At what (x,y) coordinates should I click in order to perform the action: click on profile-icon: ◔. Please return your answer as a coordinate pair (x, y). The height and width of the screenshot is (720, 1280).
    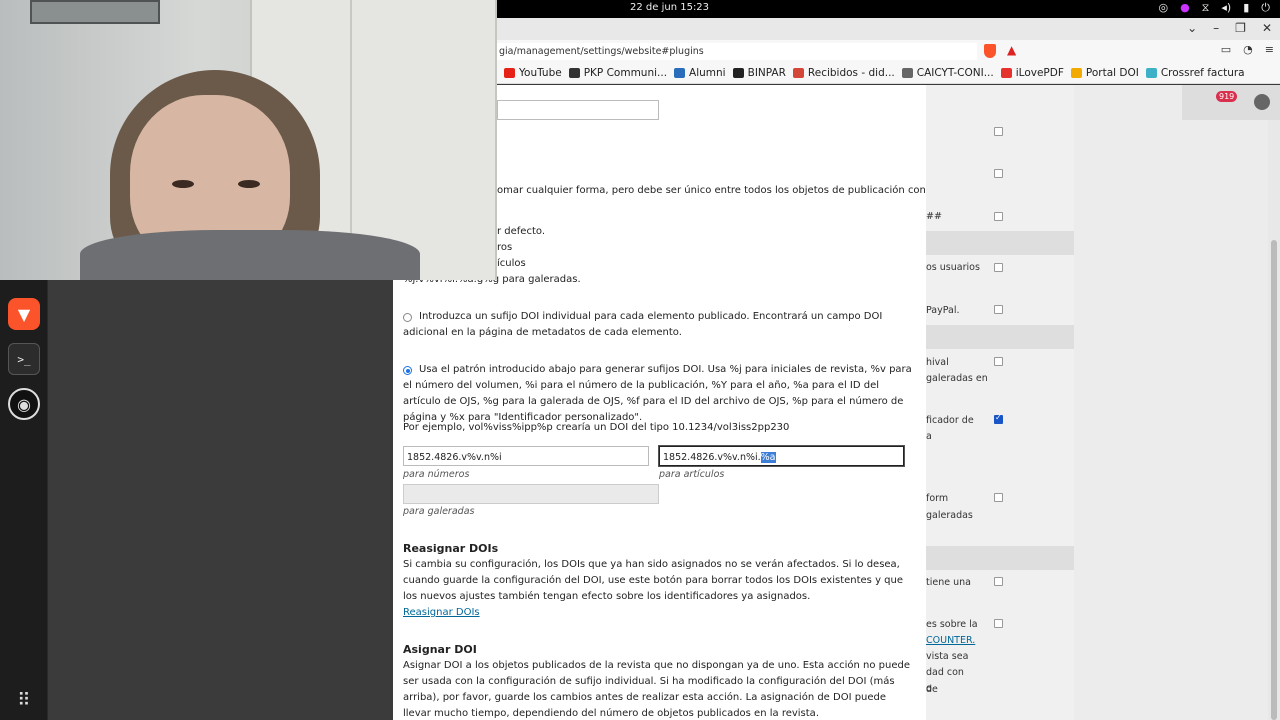
    Looking at the image, I should click on (1248, 49).